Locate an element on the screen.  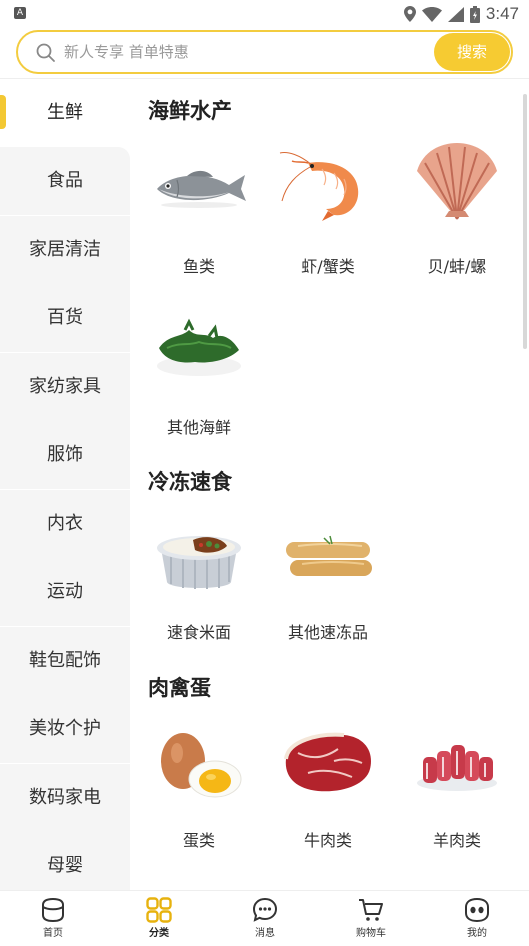
scallop-icon is located at coordinates (457, 181).